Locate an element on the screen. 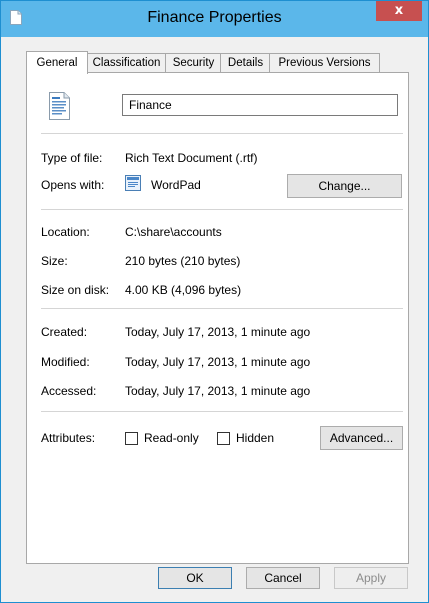  title-bar: Finance Properties x is located at coordinates (214, 19).